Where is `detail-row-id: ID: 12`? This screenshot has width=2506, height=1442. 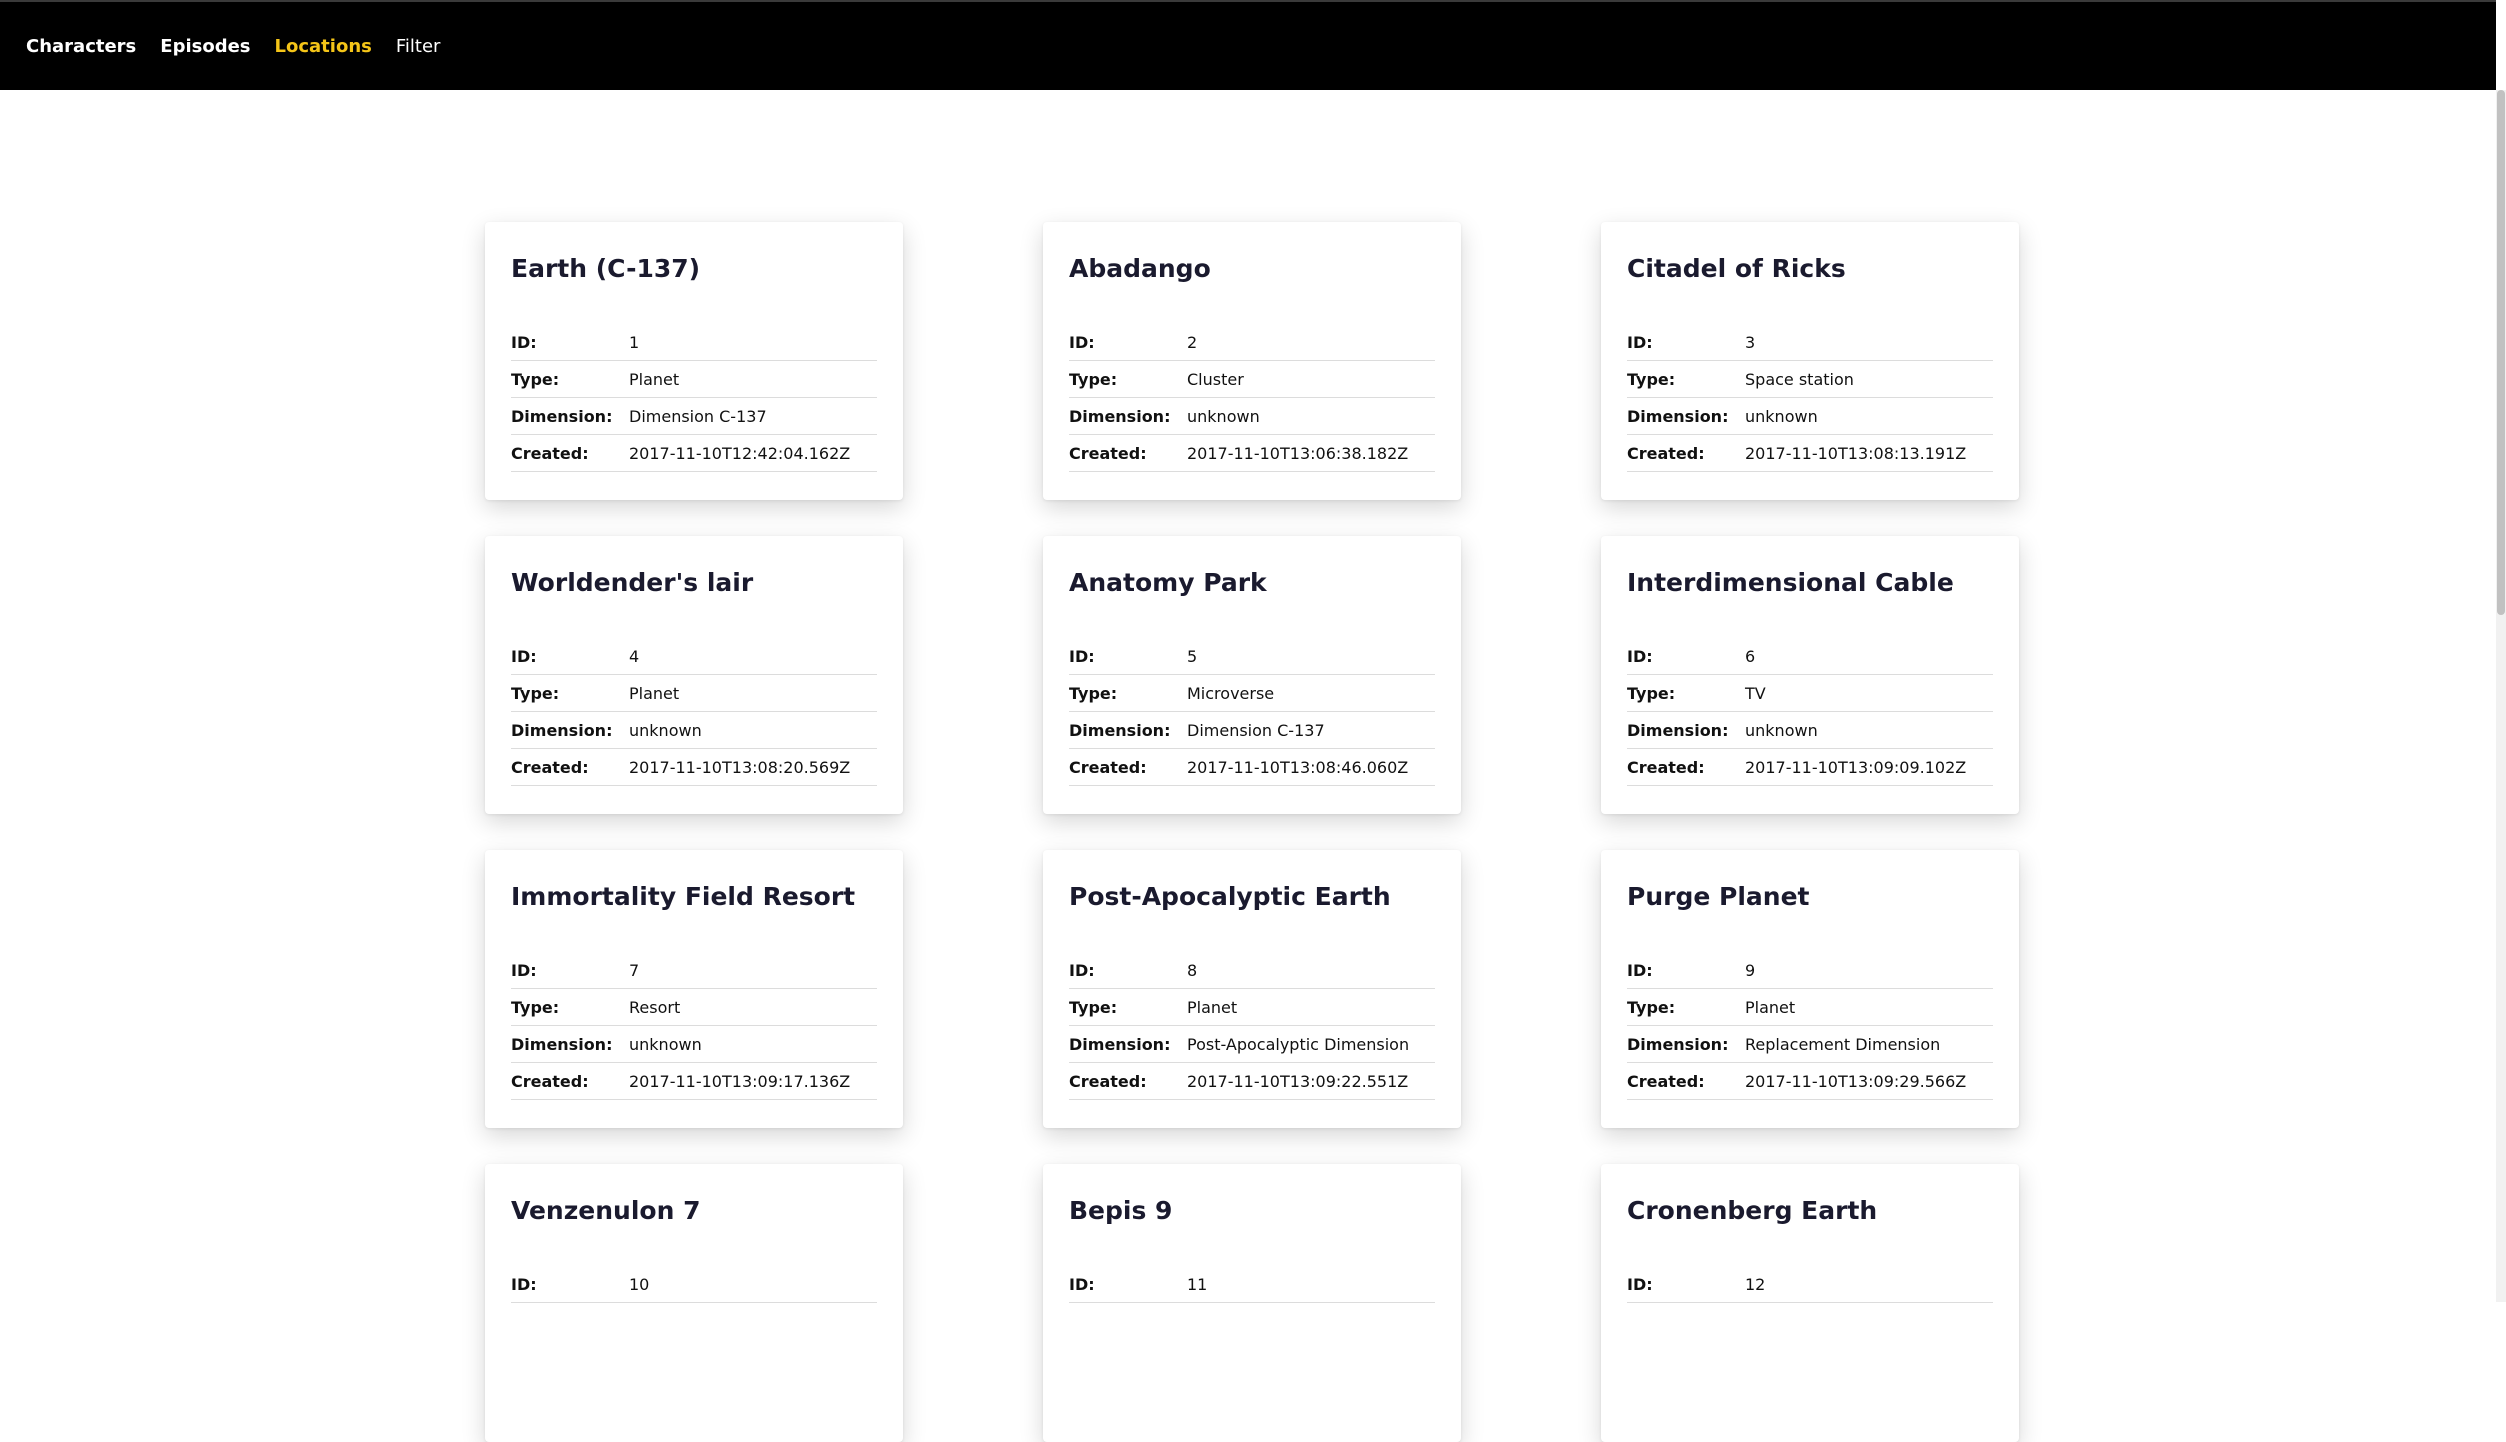
detail-row-id: ID: 12 is located at coordinates (1810, 1284).